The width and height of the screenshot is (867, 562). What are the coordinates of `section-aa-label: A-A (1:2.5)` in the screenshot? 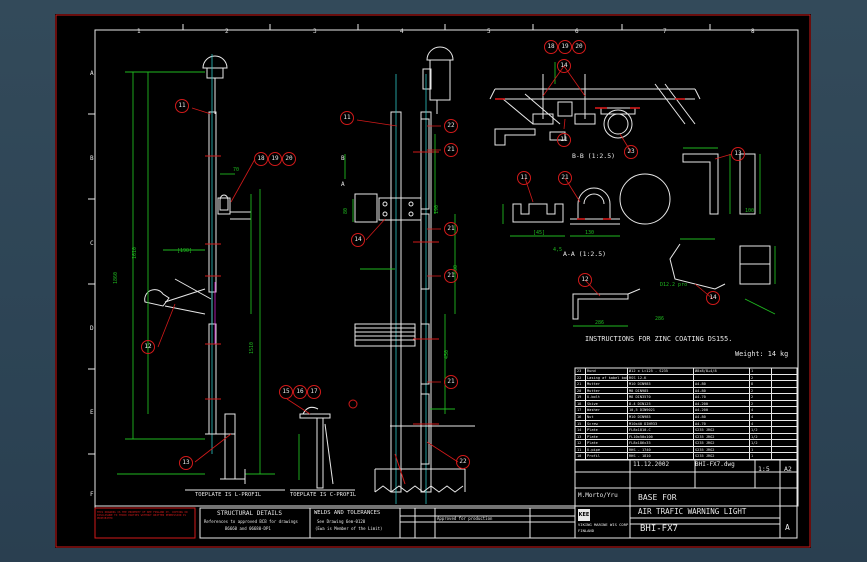 It's located at (585, 254).